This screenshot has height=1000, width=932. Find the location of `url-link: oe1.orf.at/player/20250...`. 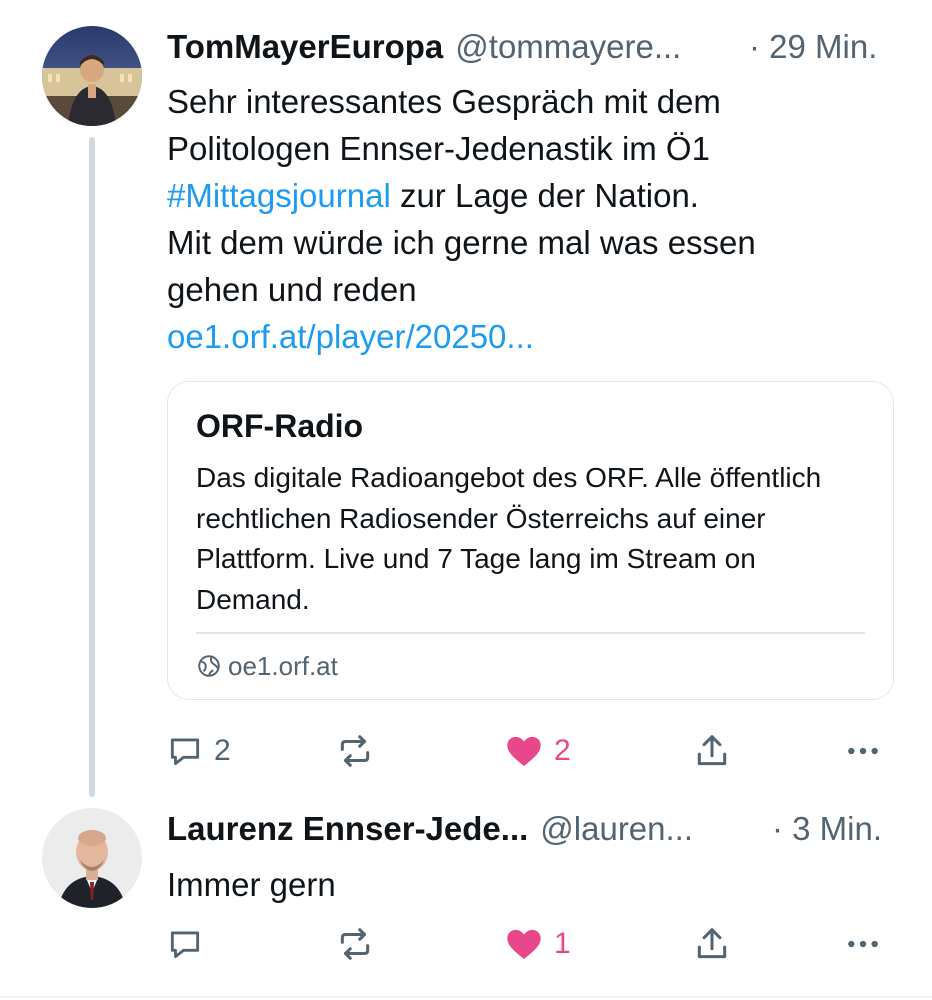

url-link: oe1.orf.at/player/20250... is located at coordinates (350, 336).